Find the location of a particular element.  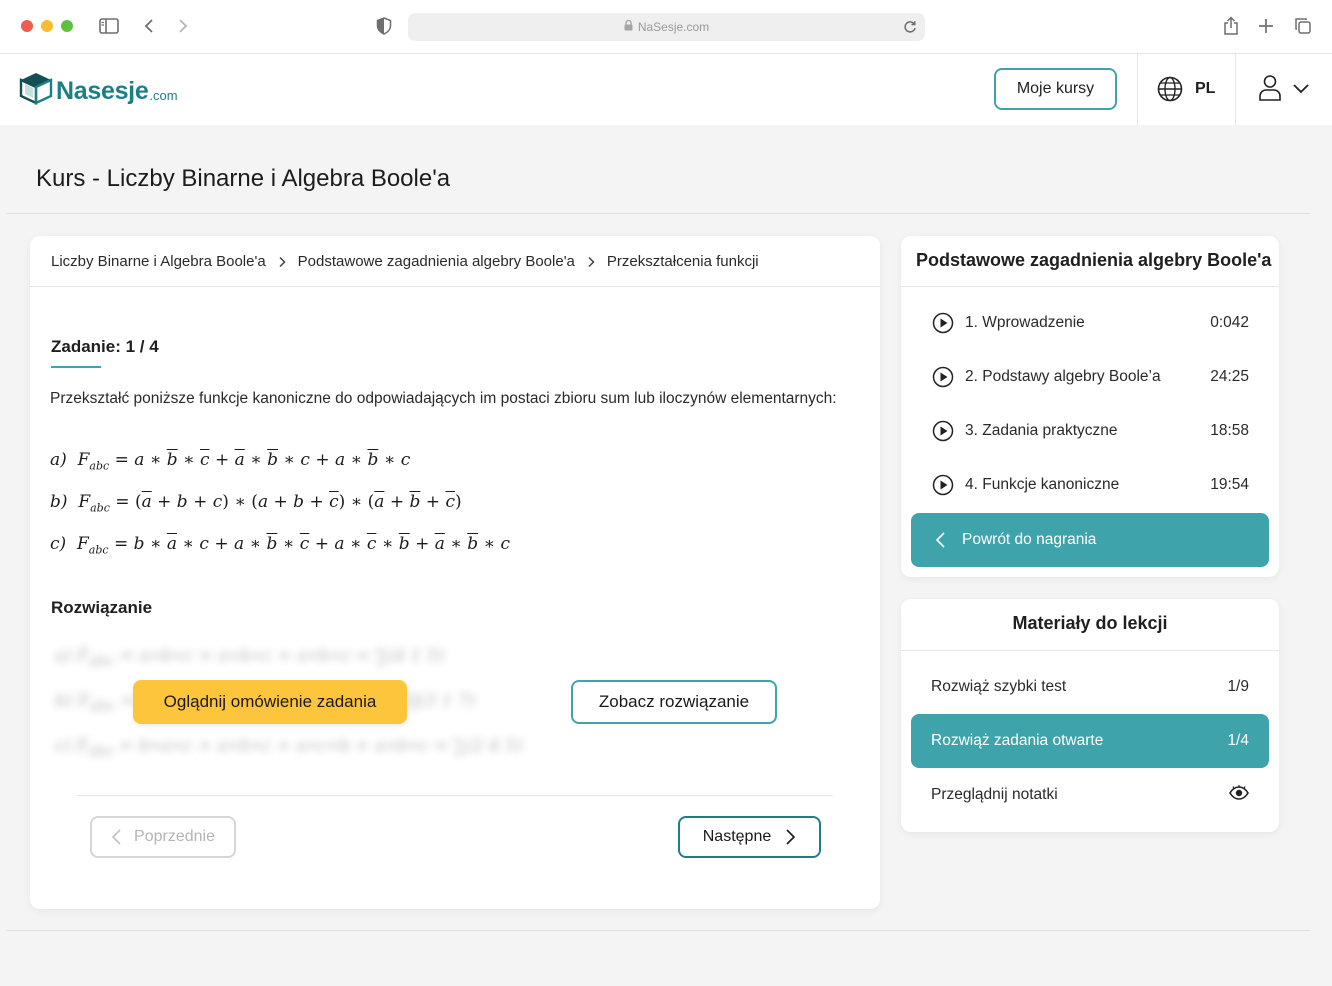

back-to-recording-button: Powrót do nagrania is located at coordinates (1090, 540).